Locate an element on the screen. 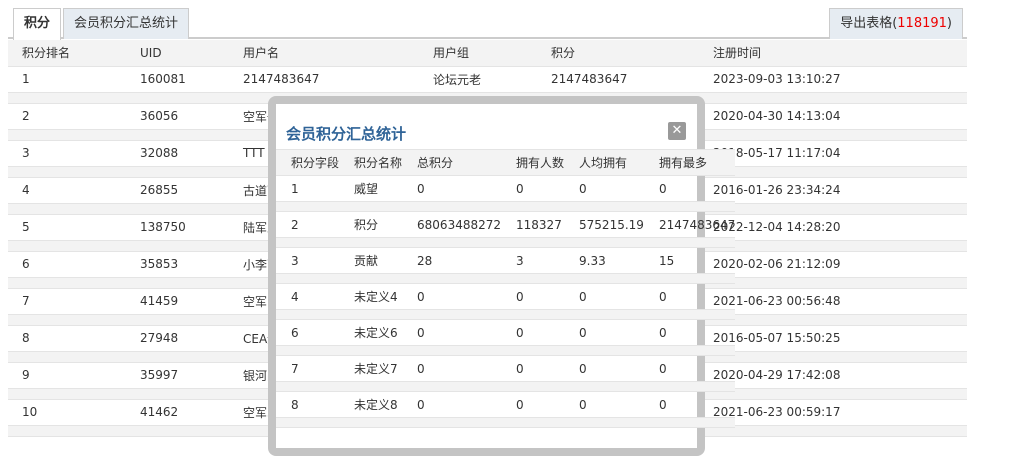 Image resolution: width=1010 pixels, height=456 pixels. ranking-cell: 32088 is located at coordinates (177, 153).